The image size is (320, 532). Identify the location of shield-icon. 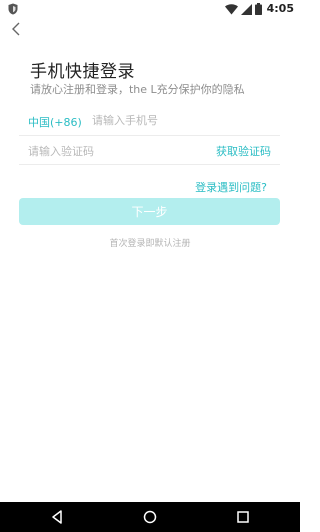
(13, 9).